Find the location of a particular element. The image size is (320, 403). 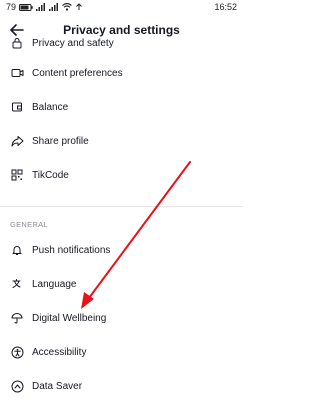

share-icon is located at coordinates (17, 141).